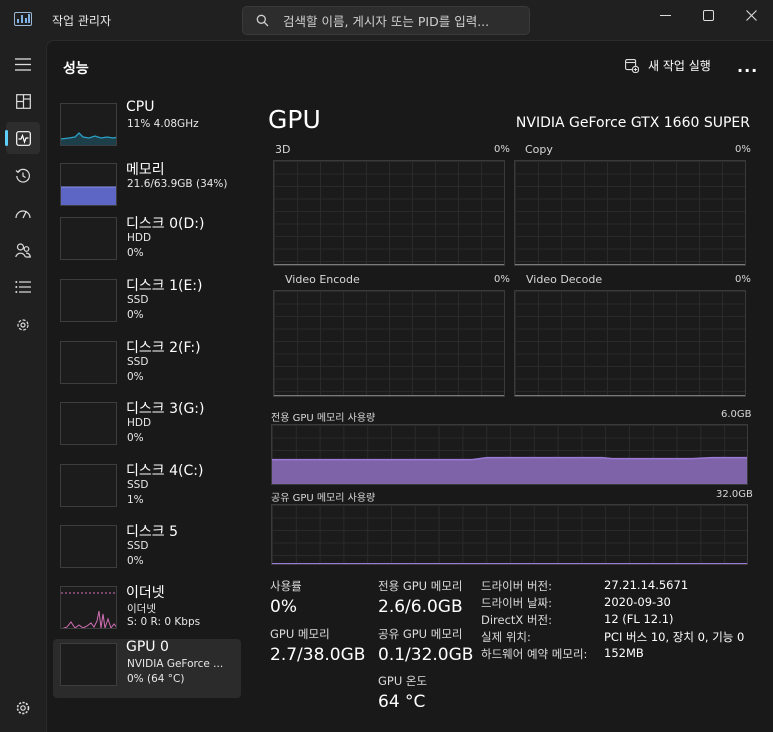 The width and height of the screenshot is (773, 732). What do you see at coordinates (145, 170) in the screenshot?
I see `device-name: 메모리` at bounding box center [145, 170].